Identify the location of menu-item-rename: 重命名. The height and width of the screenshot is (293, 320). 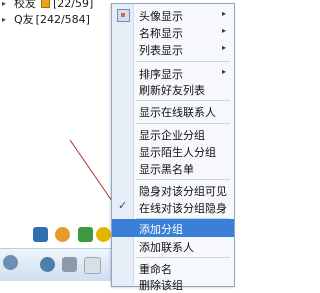
(173, 268).